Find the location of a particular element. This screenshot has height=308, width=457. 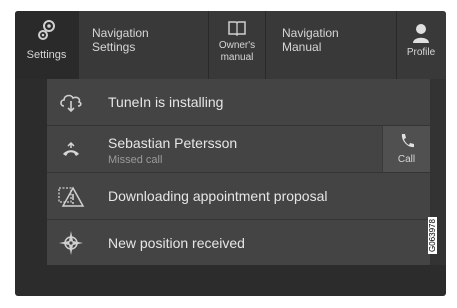

missed-call-icon is located at coordinates (71, 149).